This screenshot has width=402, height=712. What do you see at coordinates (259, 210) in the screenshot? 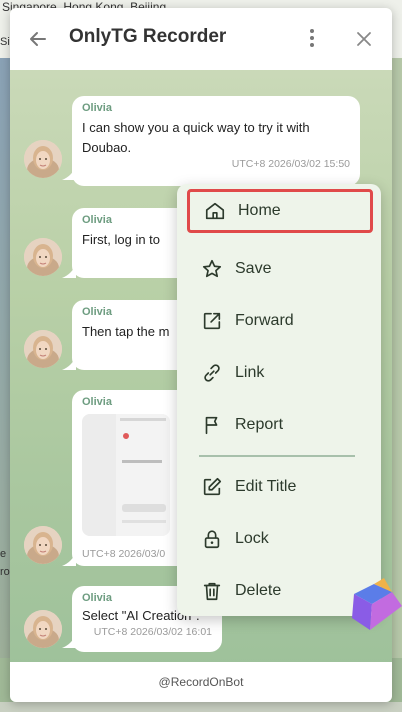
I see `menu-item-label: Home` at bounding box center [259, 210].